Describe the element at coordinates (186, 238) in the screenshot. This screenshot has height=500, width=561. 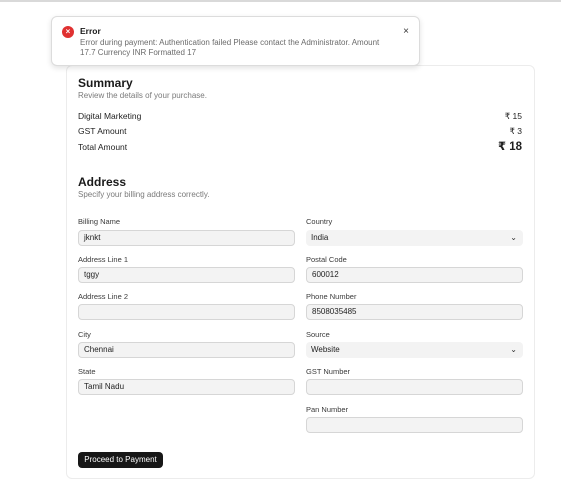
I see `billing-name-input: jknkt` at that location.